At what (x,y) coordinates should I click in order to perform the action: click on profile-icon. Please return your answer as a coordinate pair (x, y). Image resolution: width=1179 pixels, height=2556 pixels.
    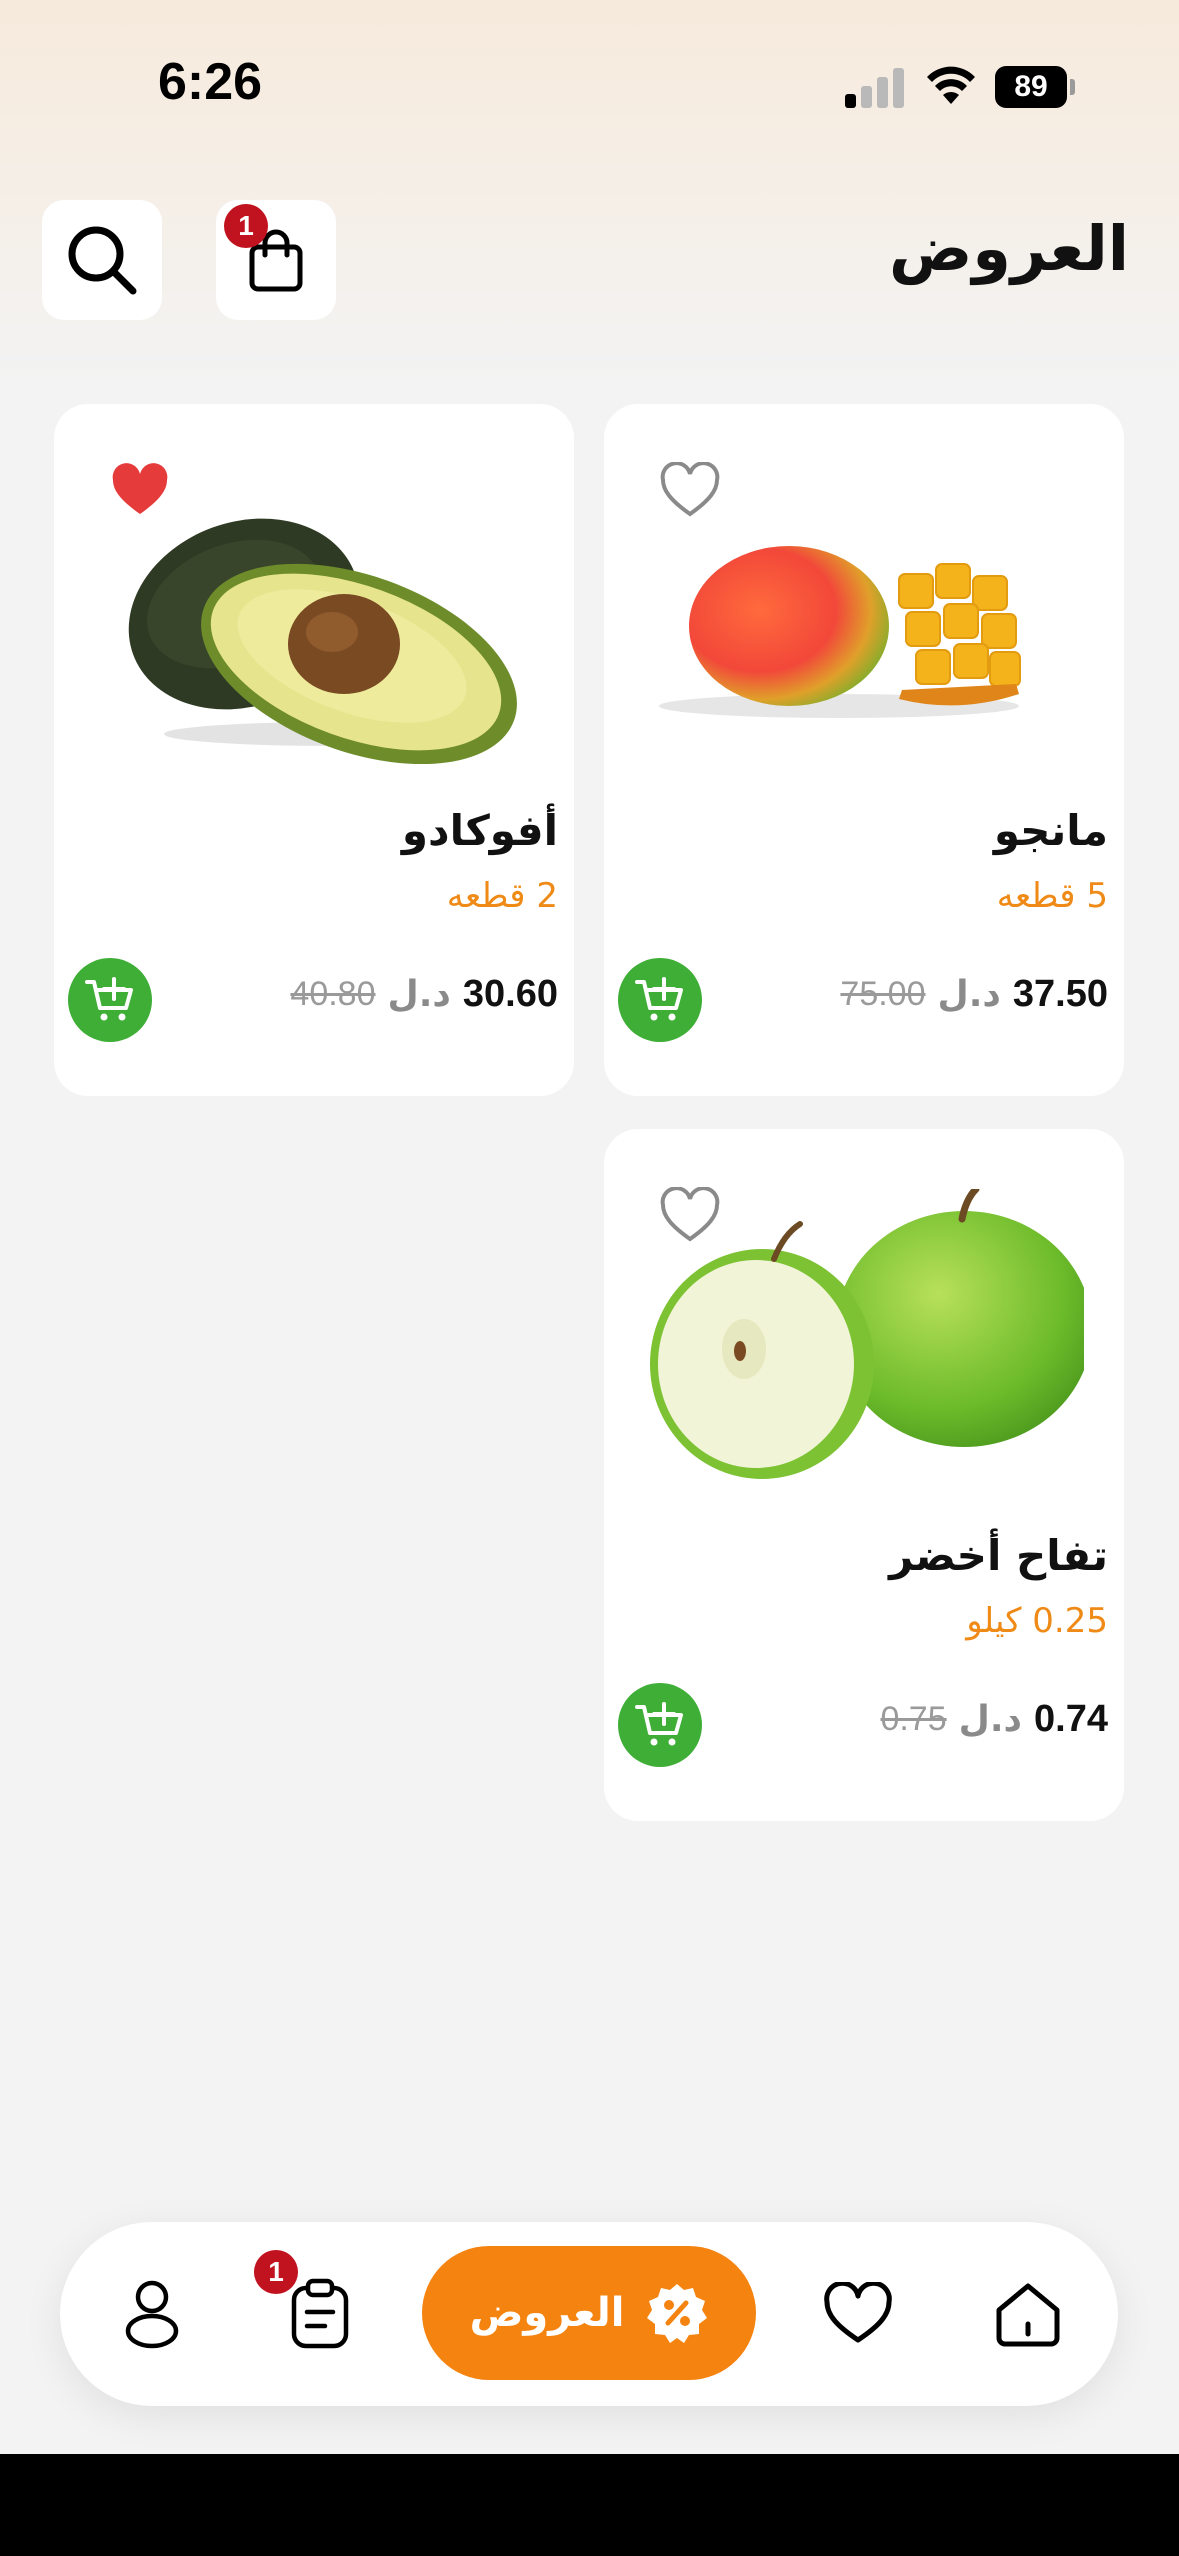
    Looking at the image, I should click on (152, 2314).